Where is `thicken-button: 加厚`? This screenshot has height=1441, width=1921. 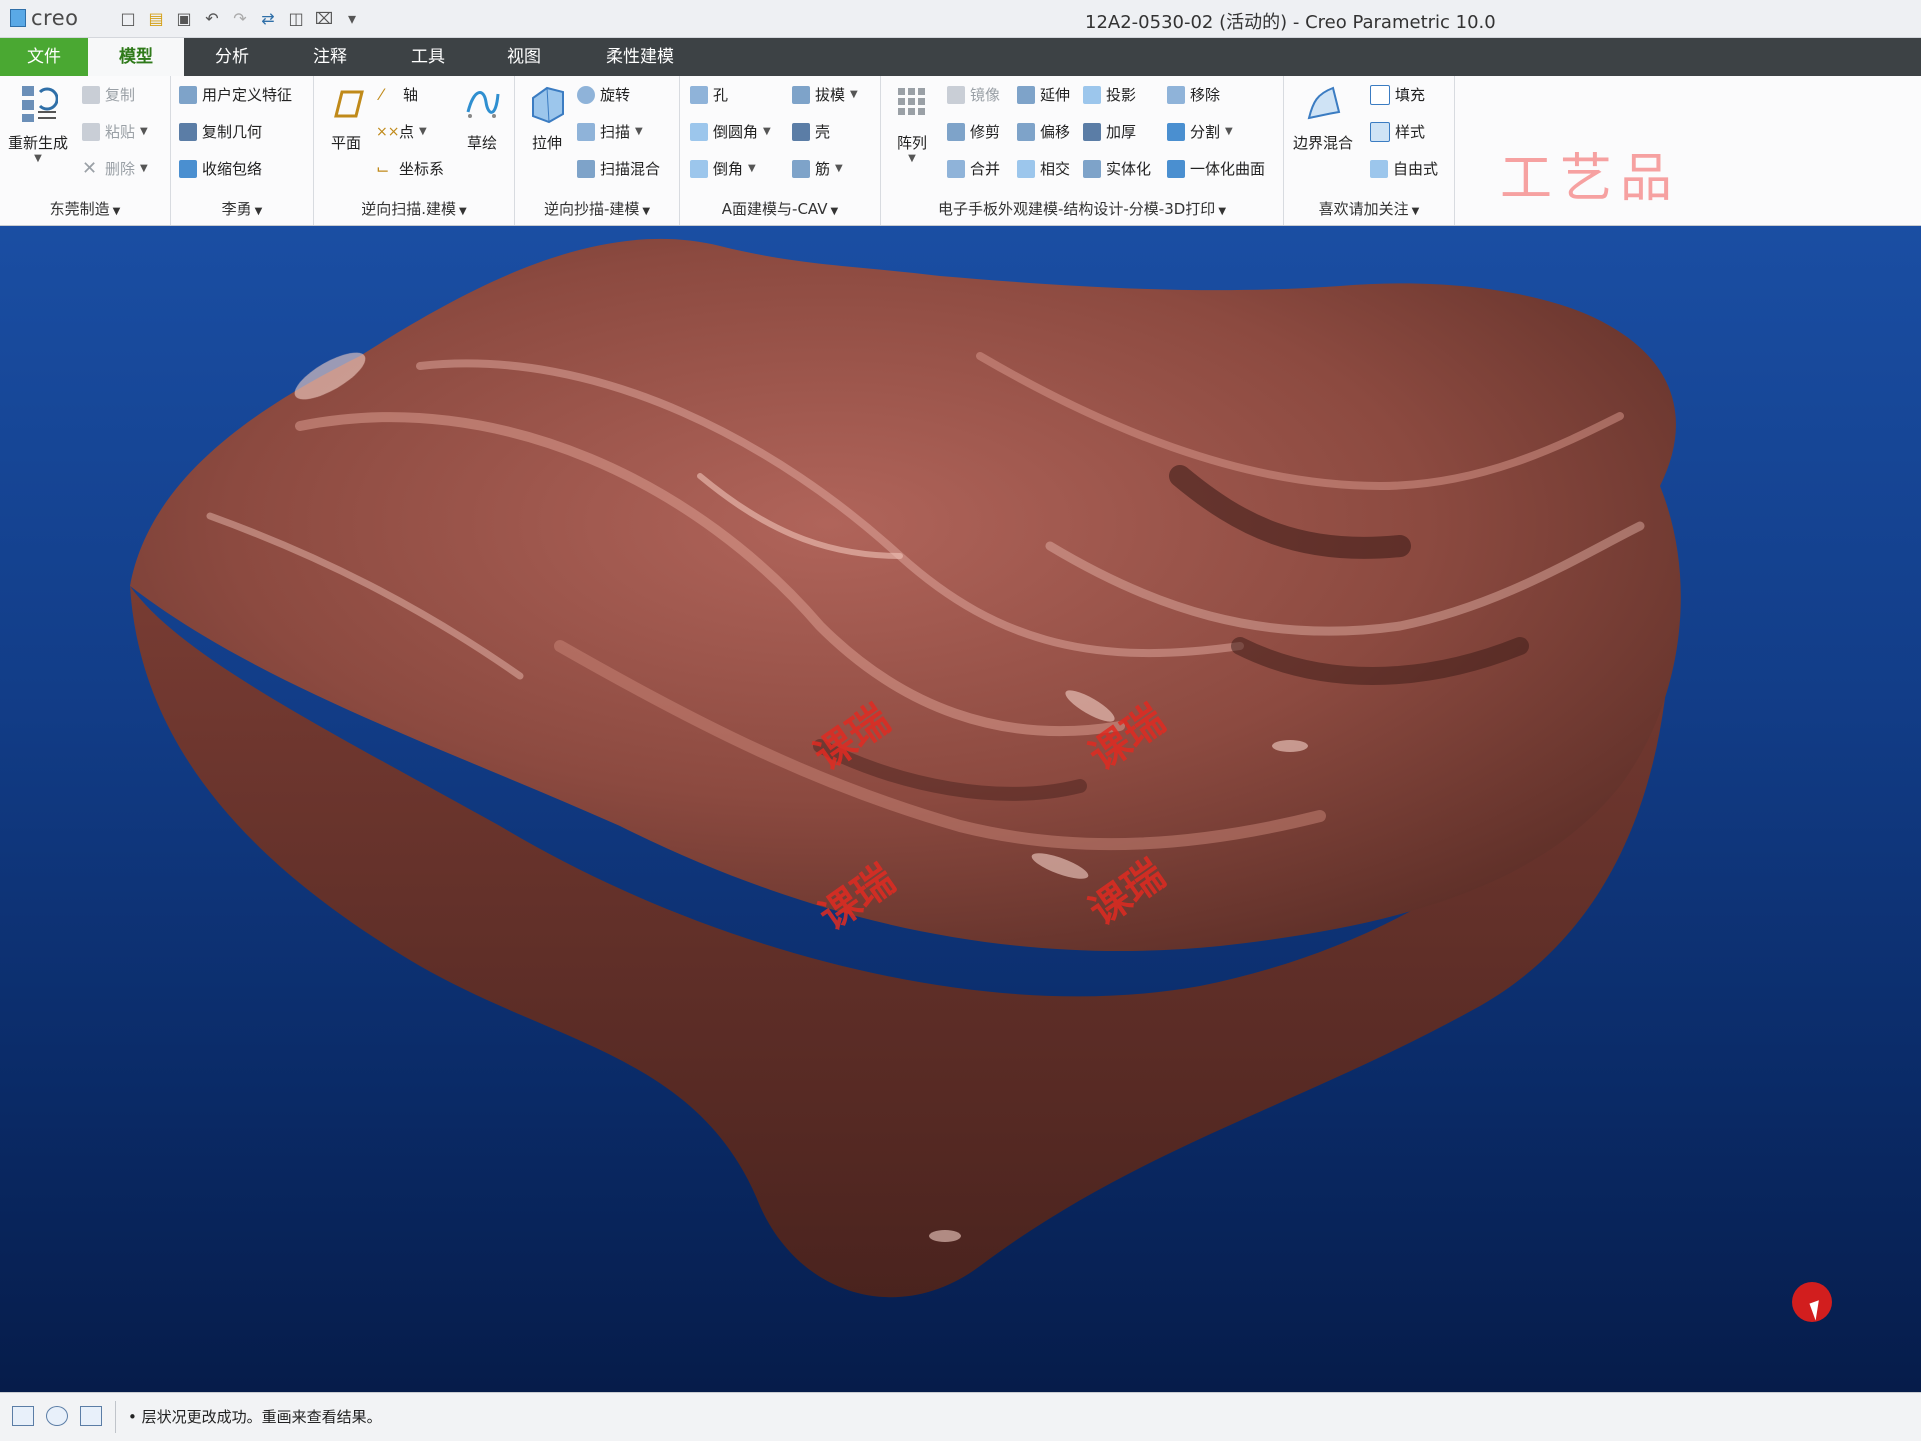
thicken-button: 加厚 is located at coordinates (1109, 132).